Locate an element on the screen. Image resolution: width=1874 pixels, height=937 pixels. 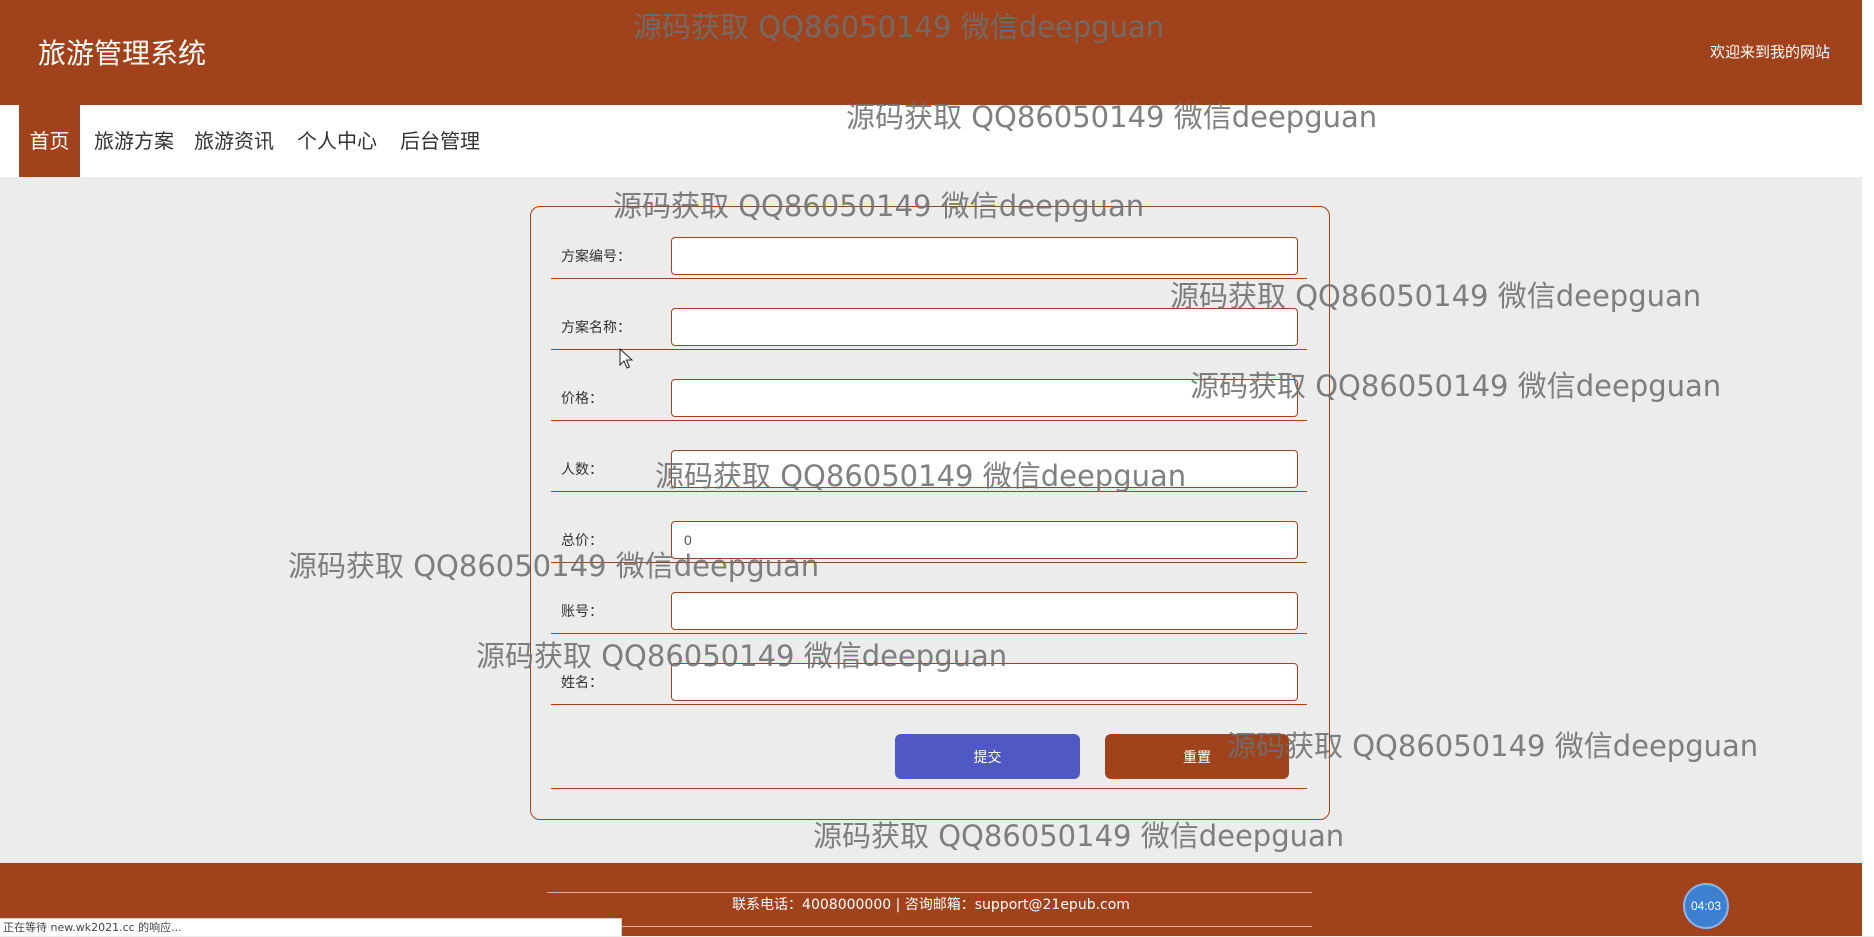
mouse-cursor-icon is located at coordinates (626, 358).